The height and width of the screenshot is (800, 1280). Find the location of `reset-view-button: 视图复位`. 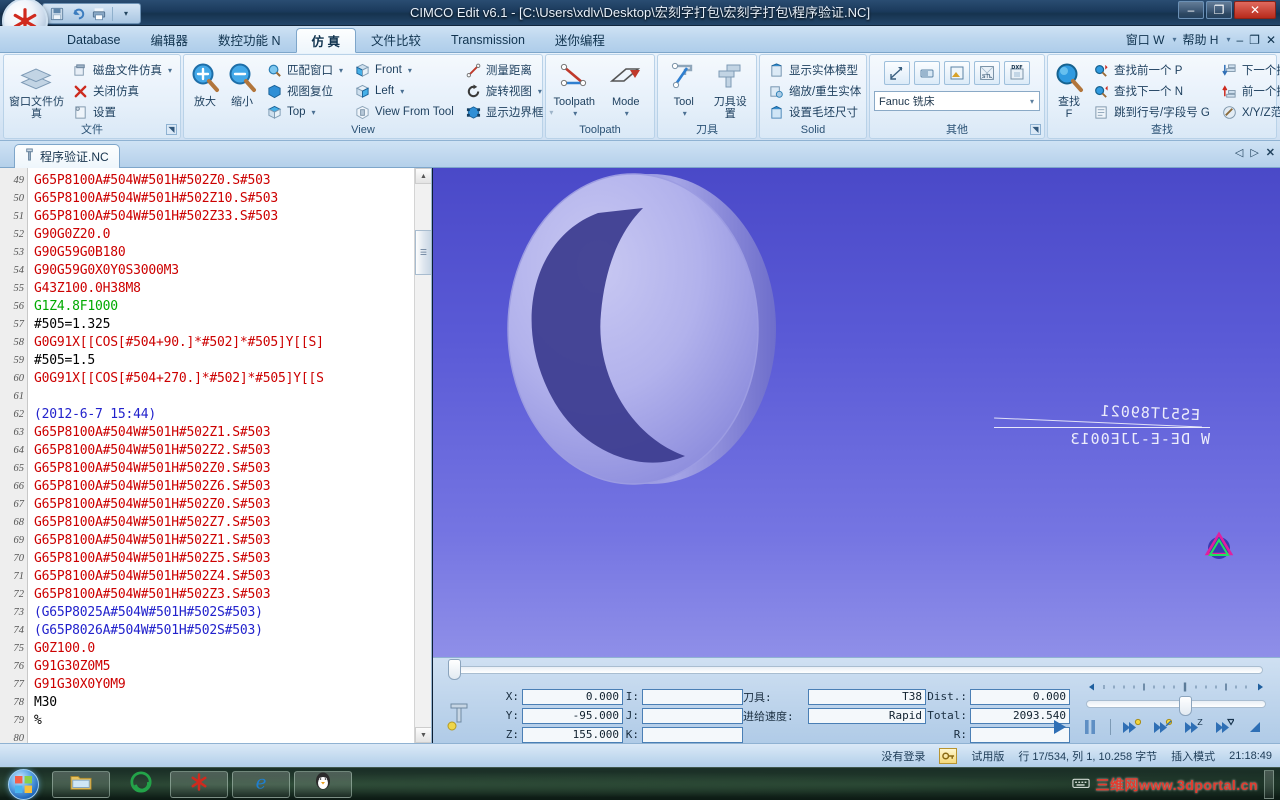

reset-view-button: 视图复位 is located at coordinates (304, 91).